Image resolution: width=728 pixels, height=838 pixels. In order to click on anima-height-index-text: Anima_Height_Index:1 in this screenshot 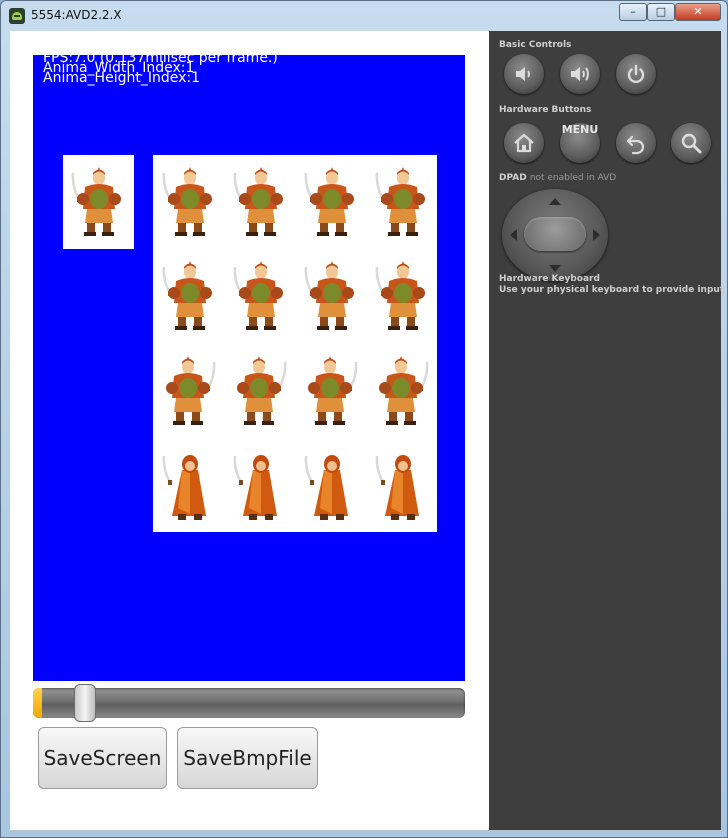, I will do `click(122, 78)`.